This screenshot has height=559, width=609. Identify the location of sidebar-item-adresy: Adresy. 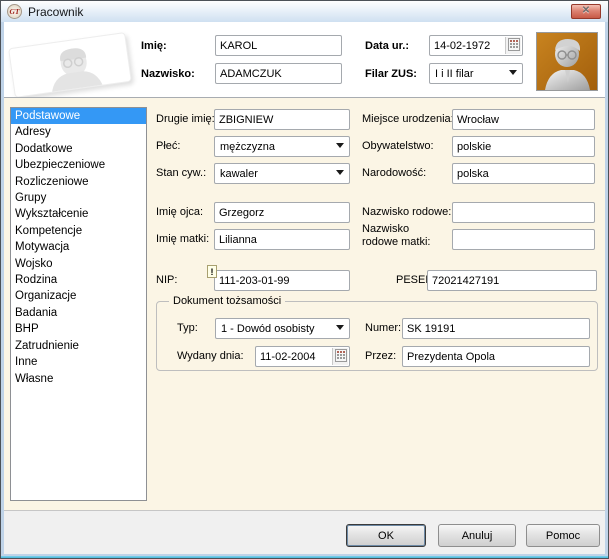
(78, 132).